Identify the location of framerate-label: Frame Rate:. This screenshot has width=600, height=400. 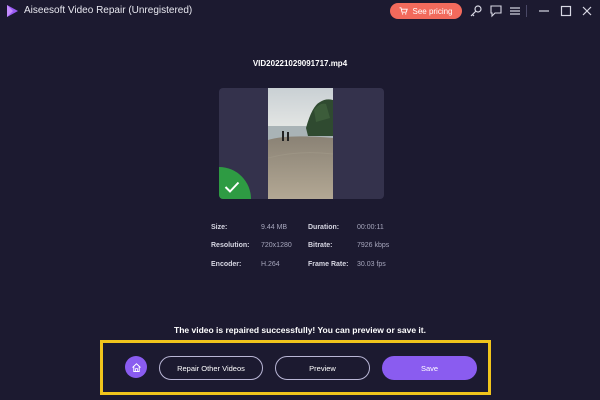
(328, 264).